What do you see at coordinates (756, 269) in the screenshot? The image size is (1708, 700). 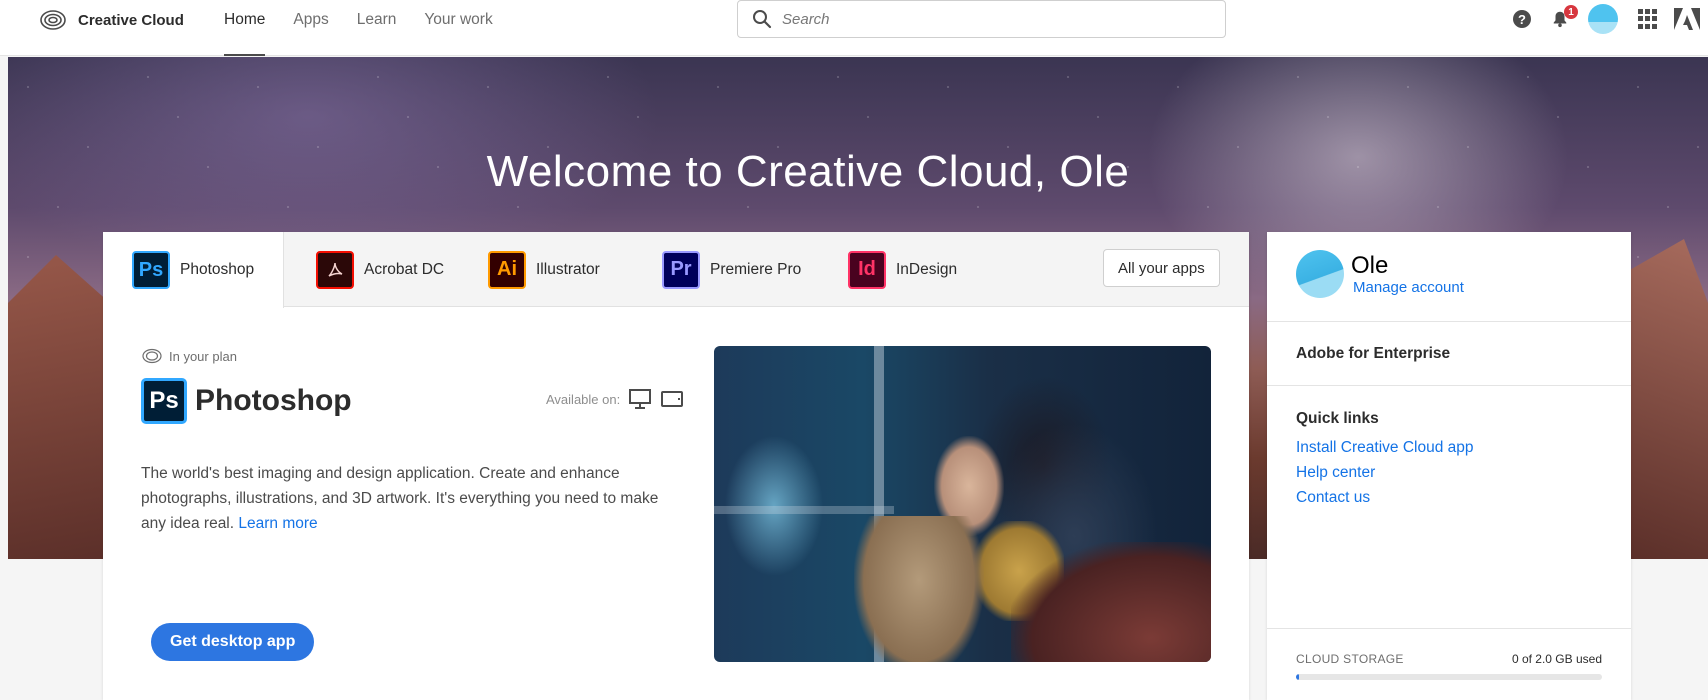 I see `tab-label: Premiere Pro` at bounding box center [756, 269].